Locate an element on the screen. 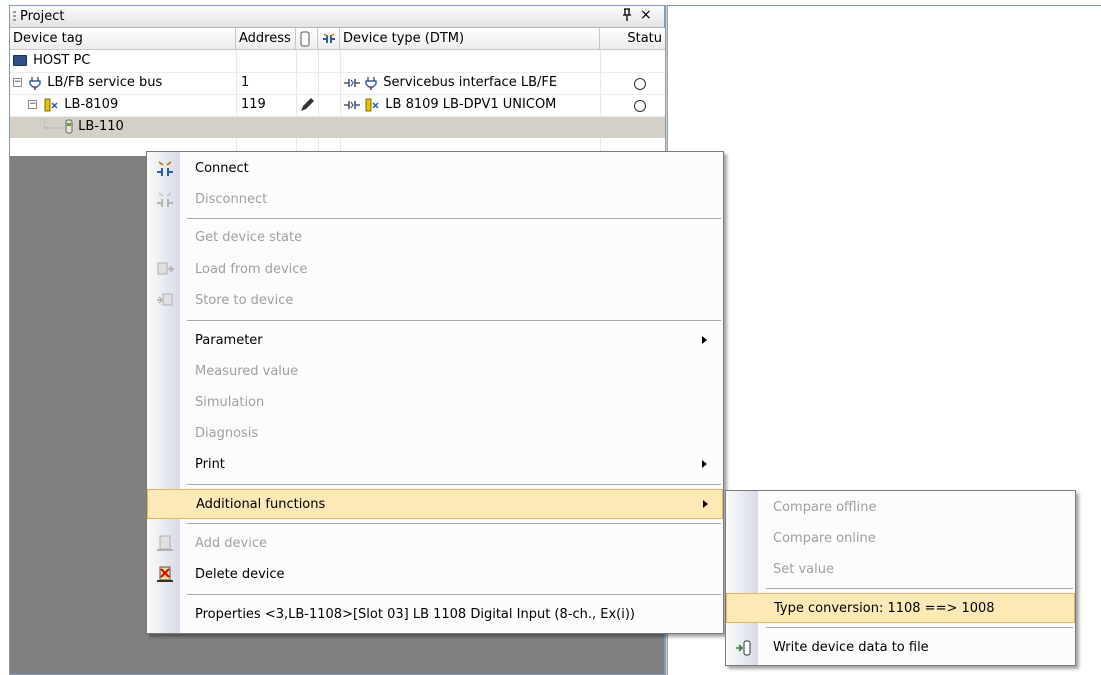 The image size is (1101, 675). menu-item-delete-device: Delete device is located at coordinates (435, 575).